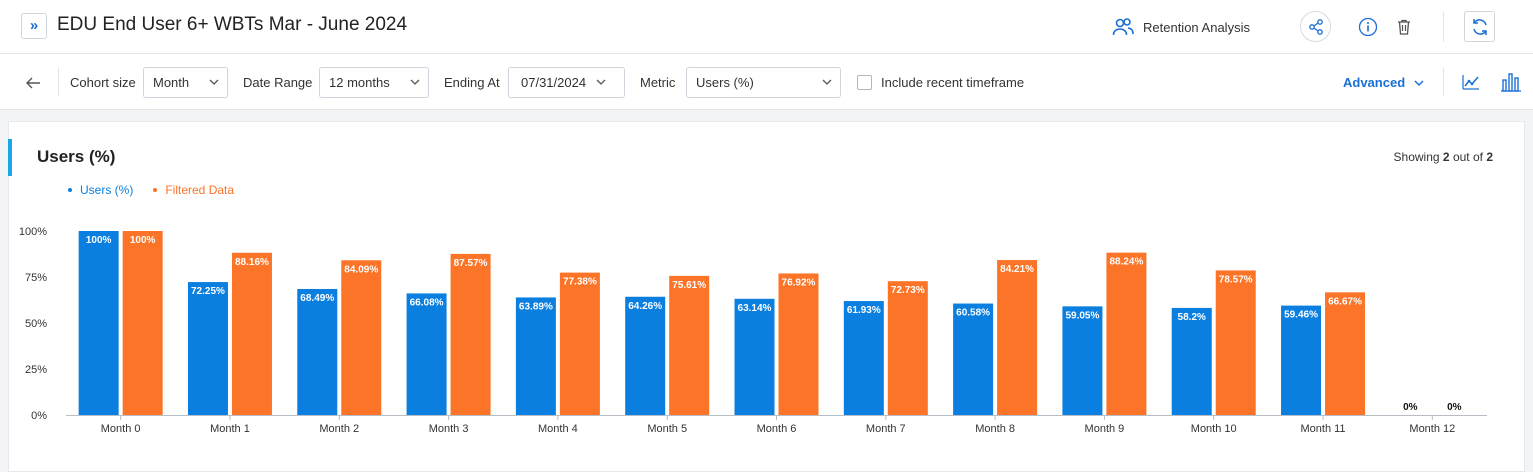  Describe the element at coordinates (1214, 429) in the screenshot. I see `x-tick-label: Month 10` at that location.